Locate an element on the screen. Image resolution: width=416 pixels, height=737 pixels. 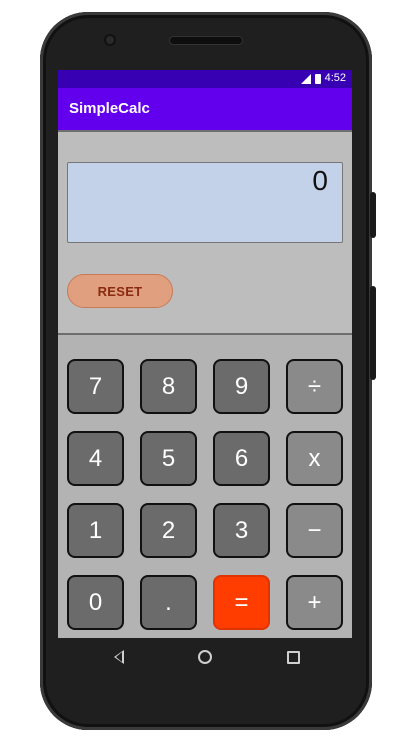
back-icon is located at coordinates (119, 657).